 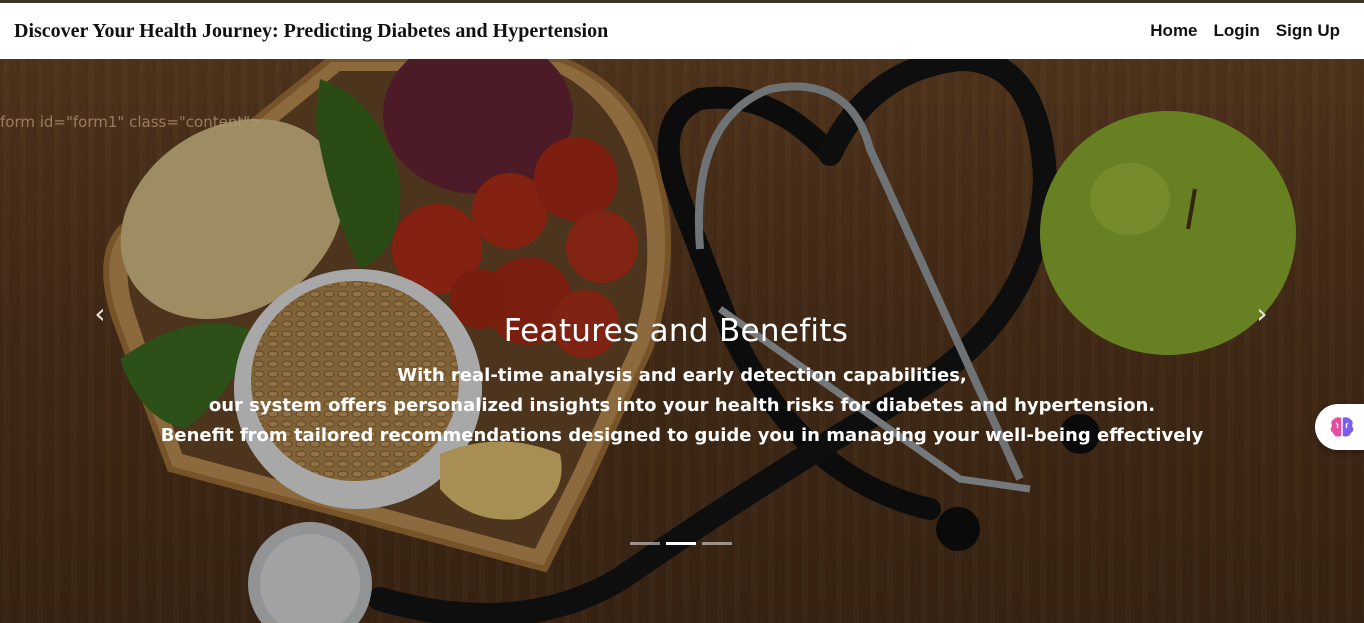 I want to click on carousel-indicators, so click(x=681, y=543).